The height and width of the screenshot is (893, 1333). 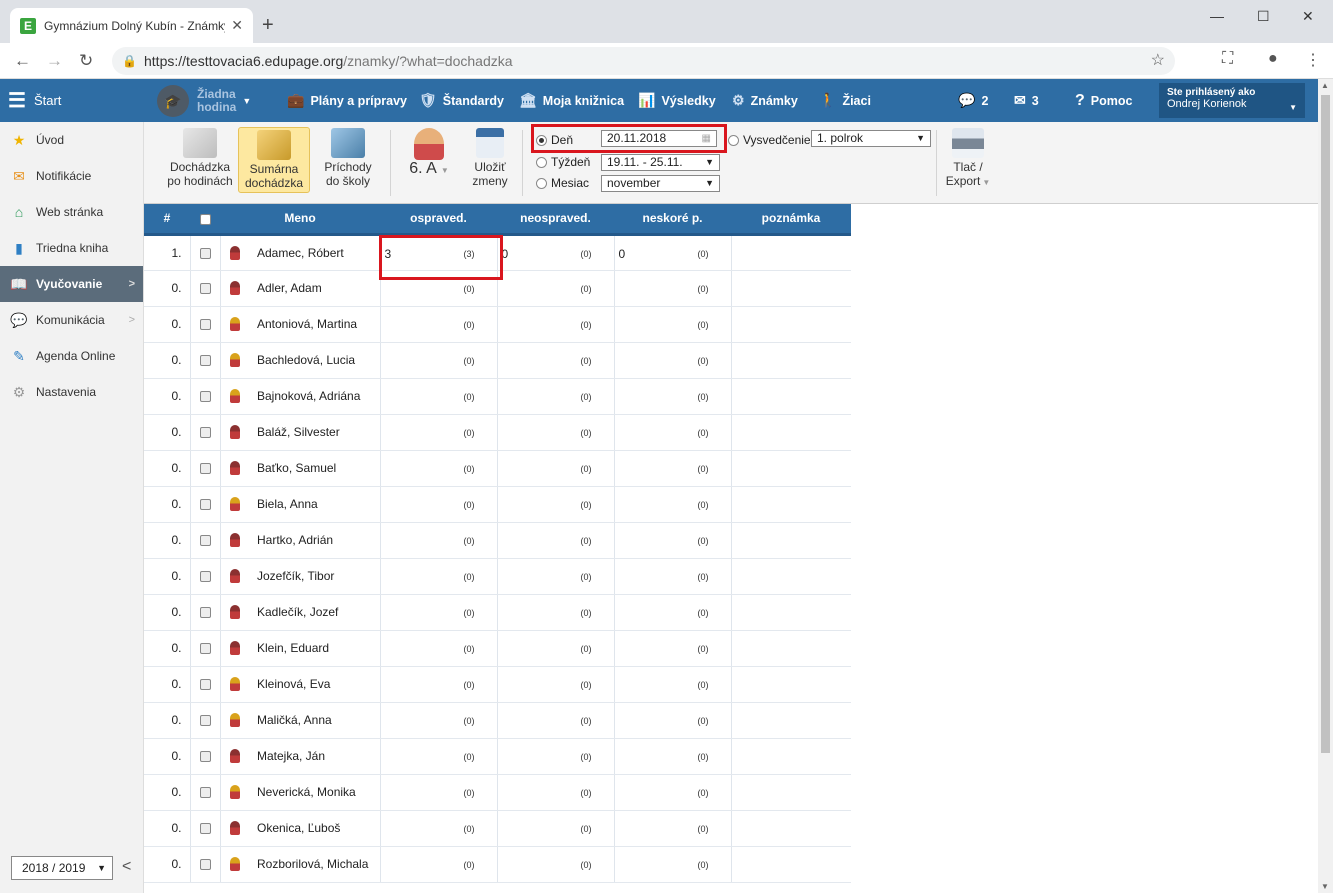 What do you see at coordinates (62, 868) in the screenshot?
I see `school-year-select: 2018 / 2019 ▼` at bounding box center [62, 868].